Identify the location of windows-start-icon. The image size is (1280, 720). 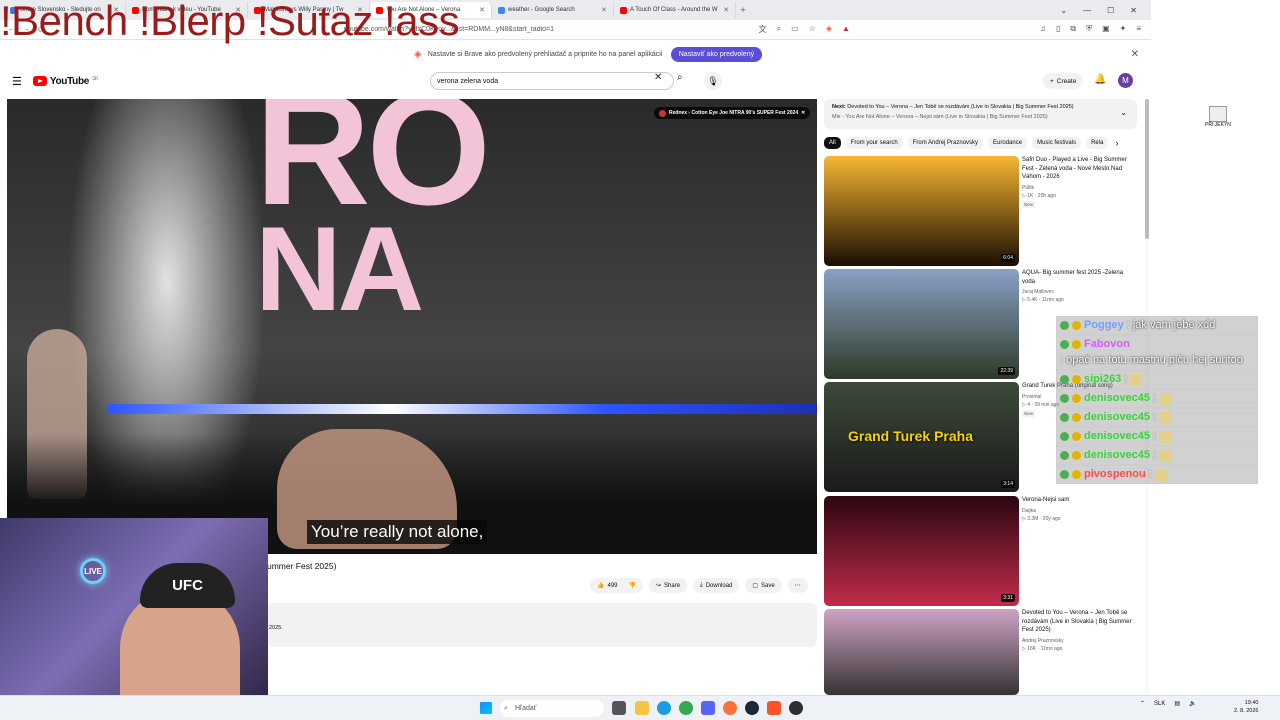
(486, 708).